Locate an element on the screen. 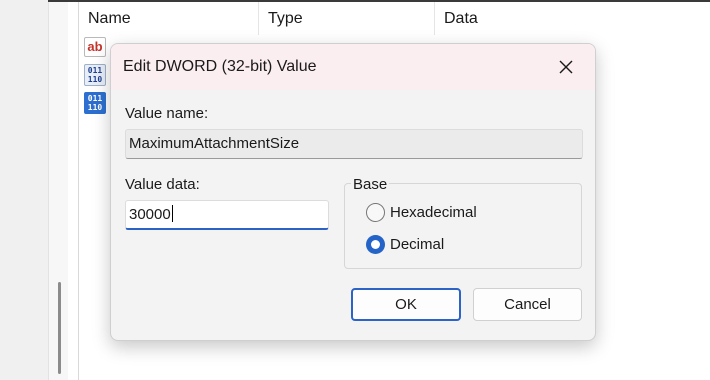  text-caret is located at coordinates (172, 213).